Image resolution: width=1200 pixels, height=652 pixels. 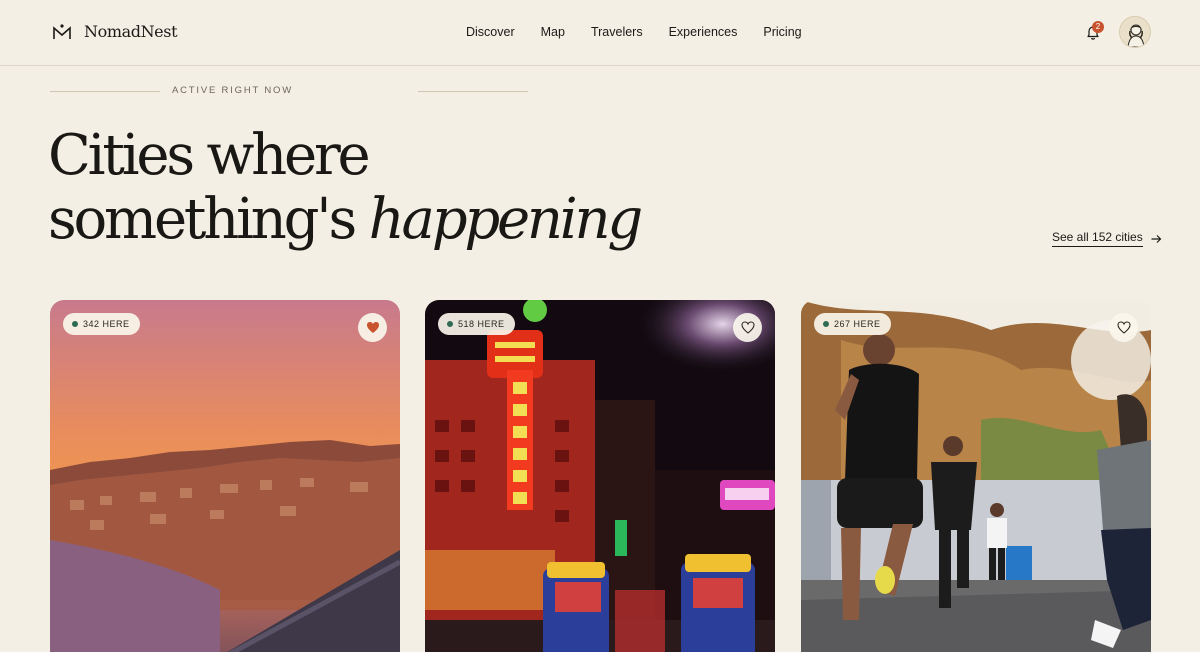 I want to click on title-line-1: Cities where, so click(x=209, y=155).